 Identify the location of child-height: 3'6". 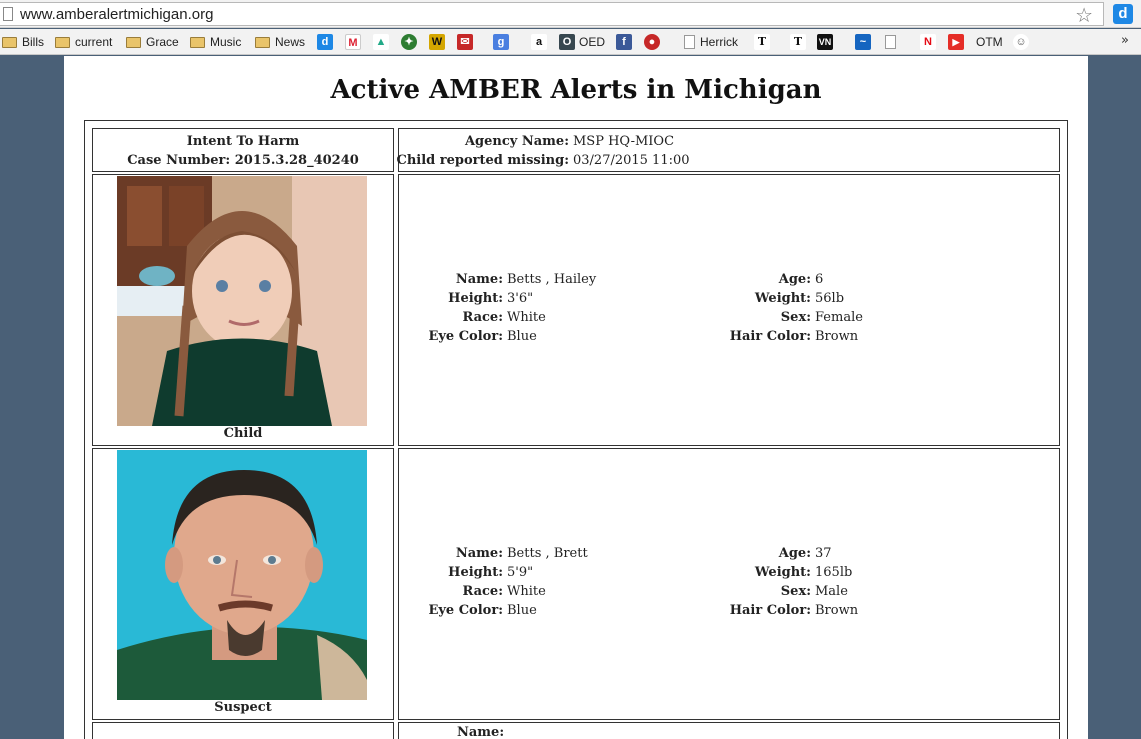
(520, 298).